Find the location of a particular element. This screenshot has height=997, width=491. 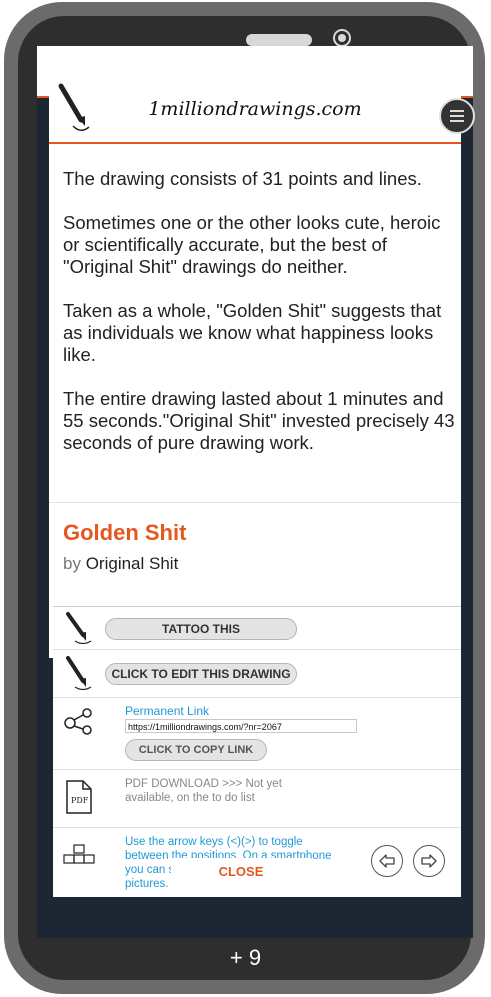

svg-text: PDF is located at coordinates (80, 800).